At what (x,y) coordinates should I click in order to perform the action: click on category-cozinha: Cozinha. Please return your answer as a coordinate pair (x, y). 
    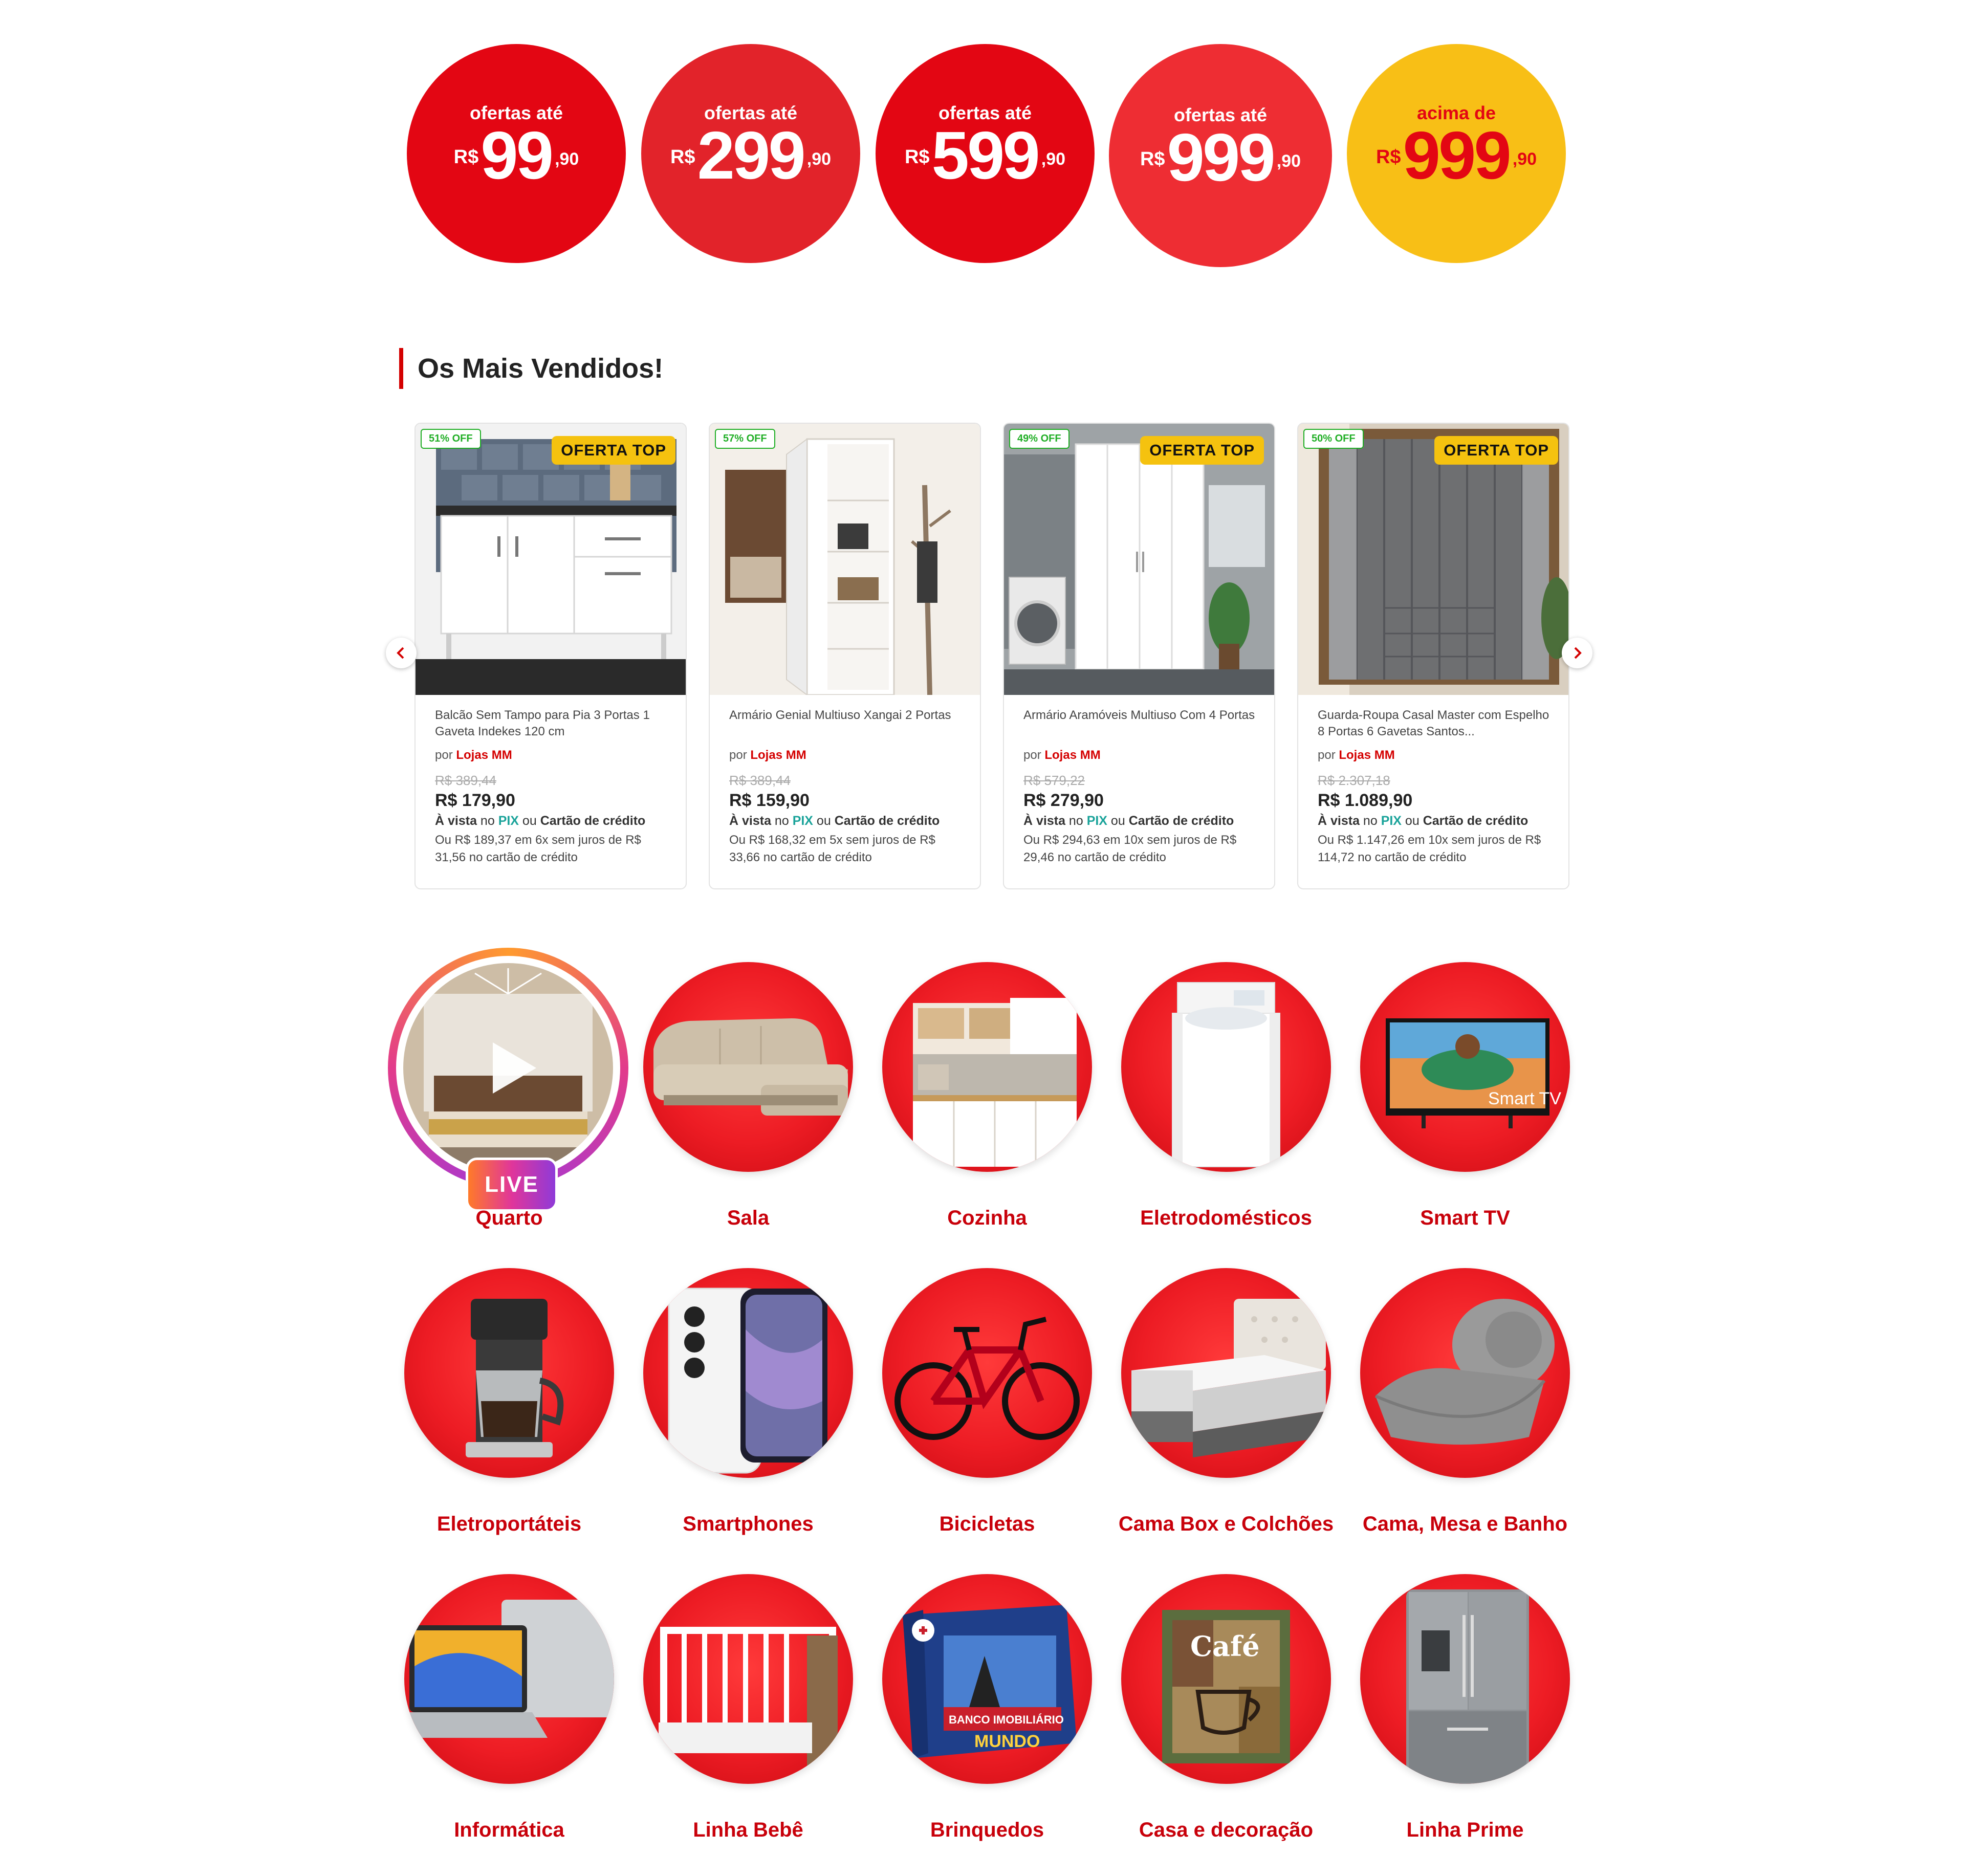
    Looking at the image, I should click on (982, 1105).